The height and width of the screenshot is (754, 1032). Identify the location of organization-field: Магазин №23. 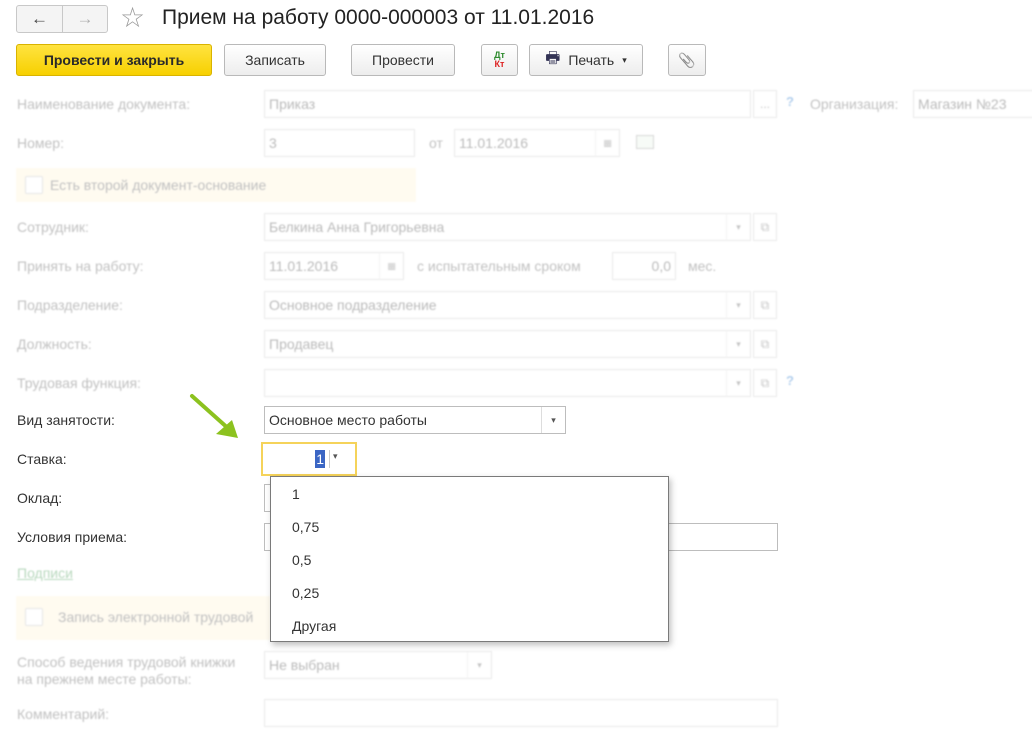
(972, 104).